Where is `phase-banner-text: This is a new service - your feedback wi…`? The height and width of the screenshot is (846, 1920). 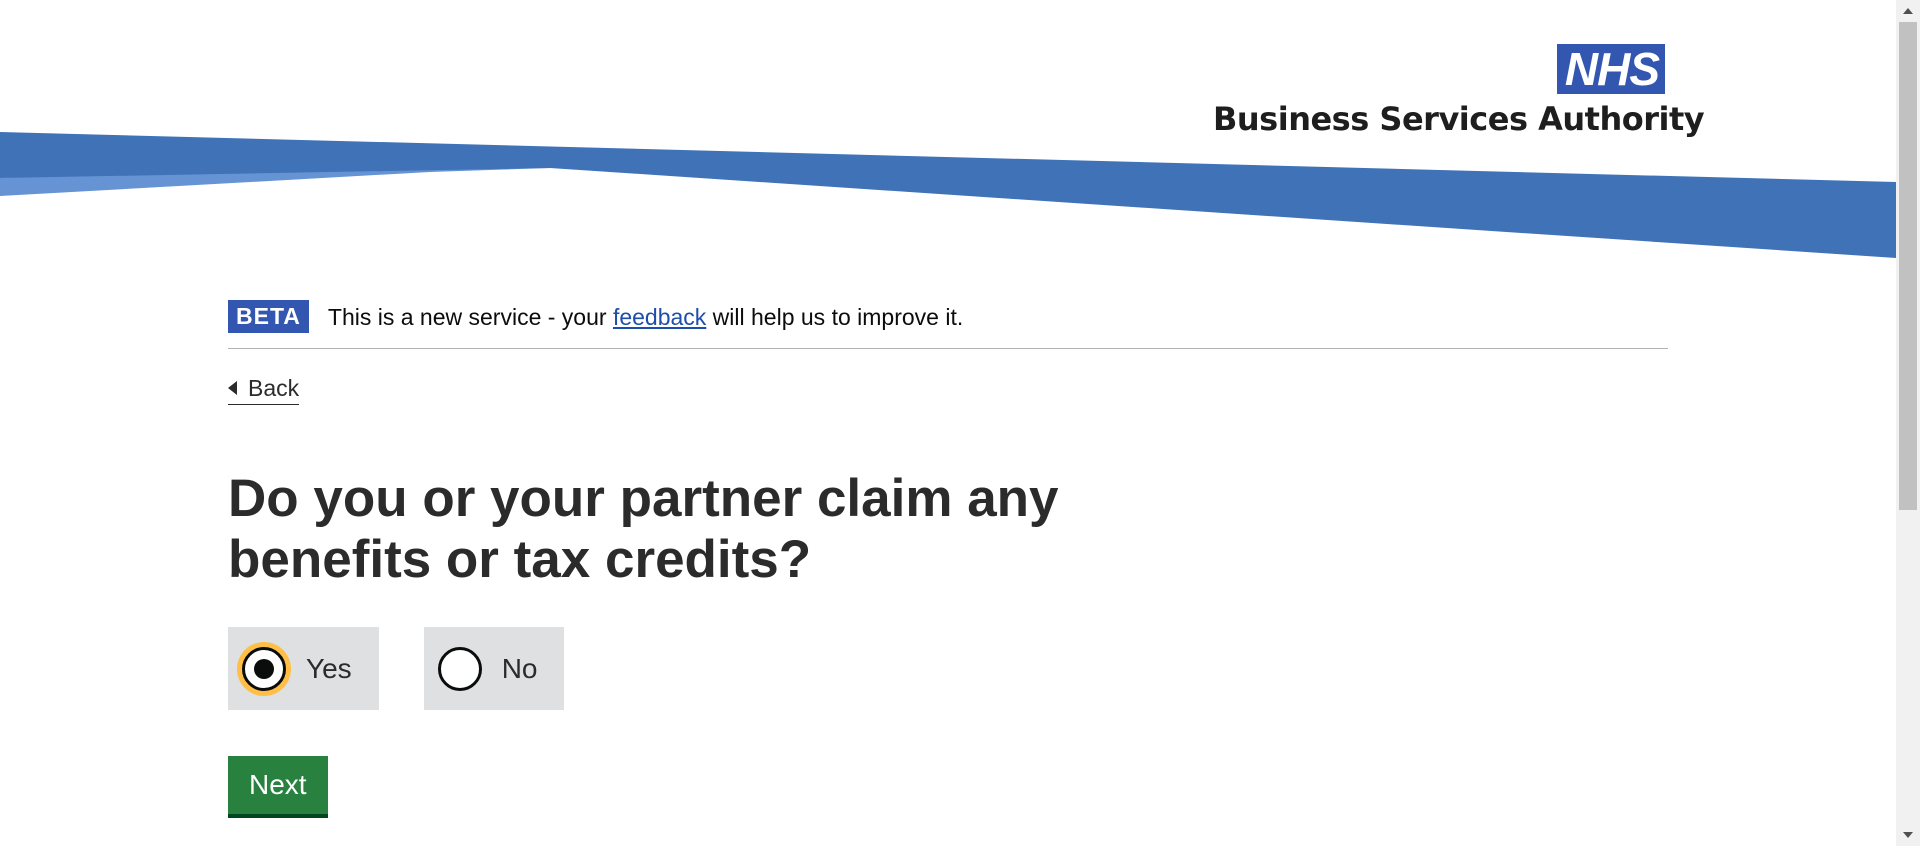
phase-banner-text: This is a new service - your feedback wi… is located at coordinates (645, 317).